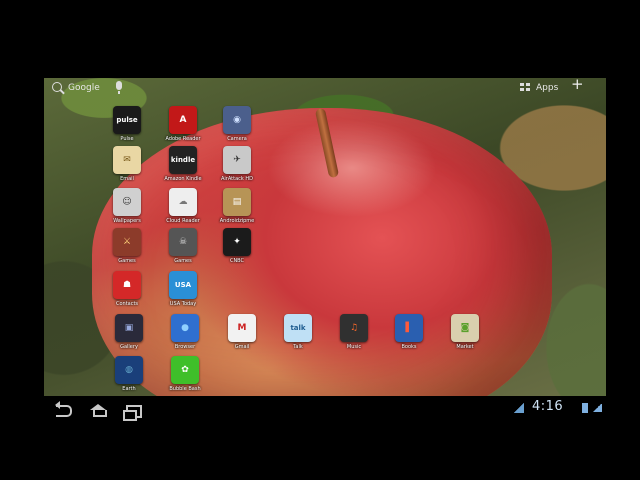 This screenshot has height=480, width=640. Describe the element at coordinates (298, 347) in the screenshot. I see `app-label: Talk` at that location.